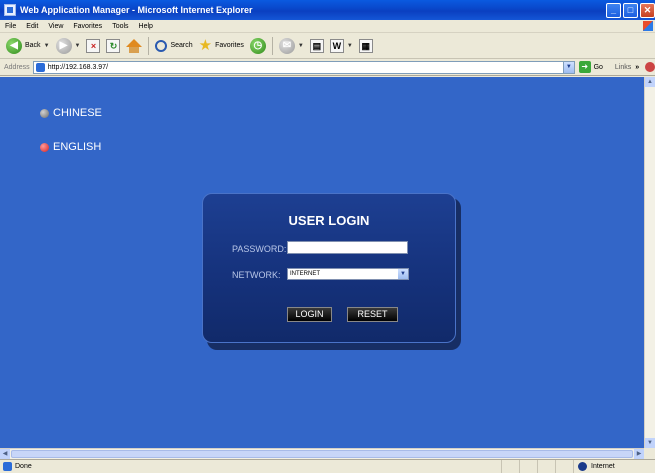 The image size is (655, 473). Describe the element at coordinates (55, 26) in the screenshot. I see `menu-view: View` at that location.